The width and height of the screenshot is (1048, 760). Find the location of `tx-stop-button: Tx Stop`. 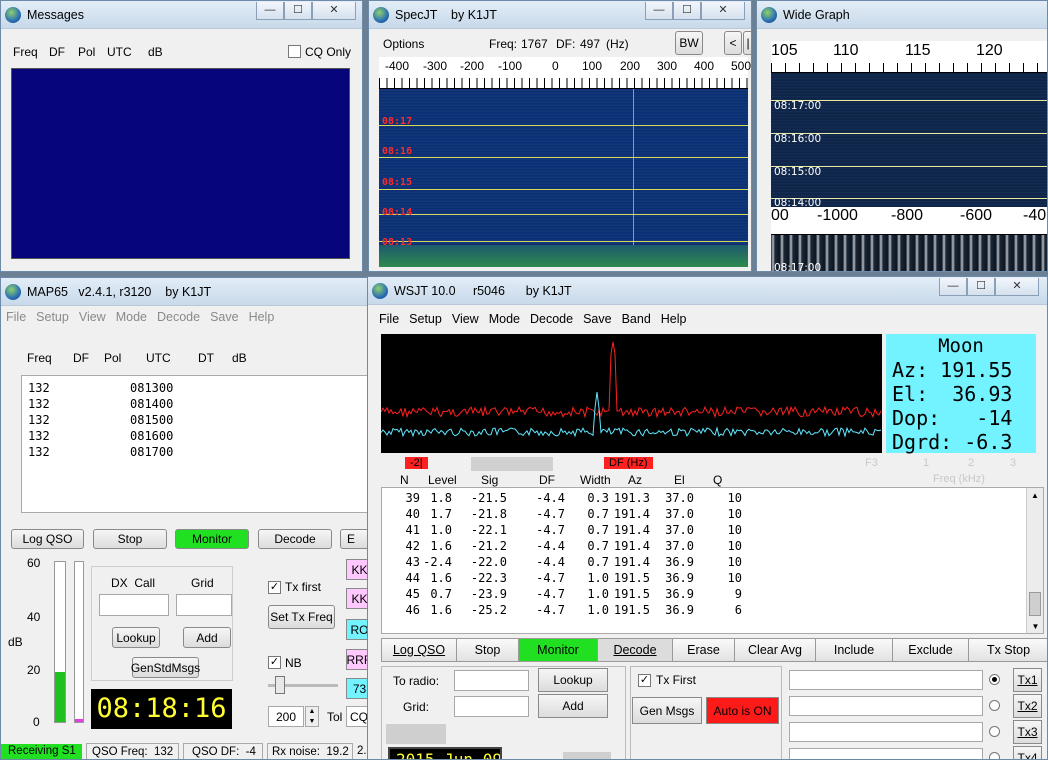

tx-stop-button: Tx Stop is located at coordinates (1007, 650).